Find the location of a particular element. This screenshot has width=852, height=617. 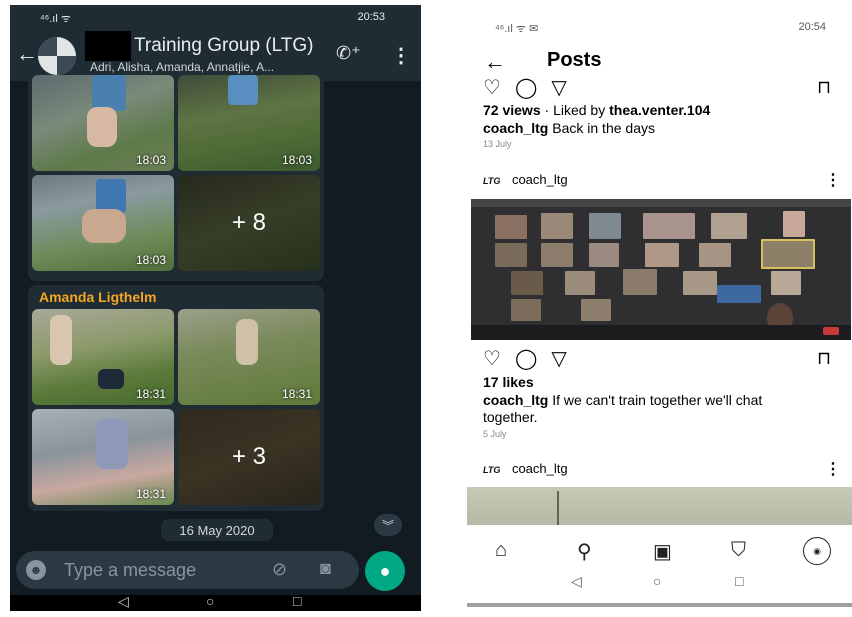

more-media-count: + 8 is located at coordinates (249, 223).